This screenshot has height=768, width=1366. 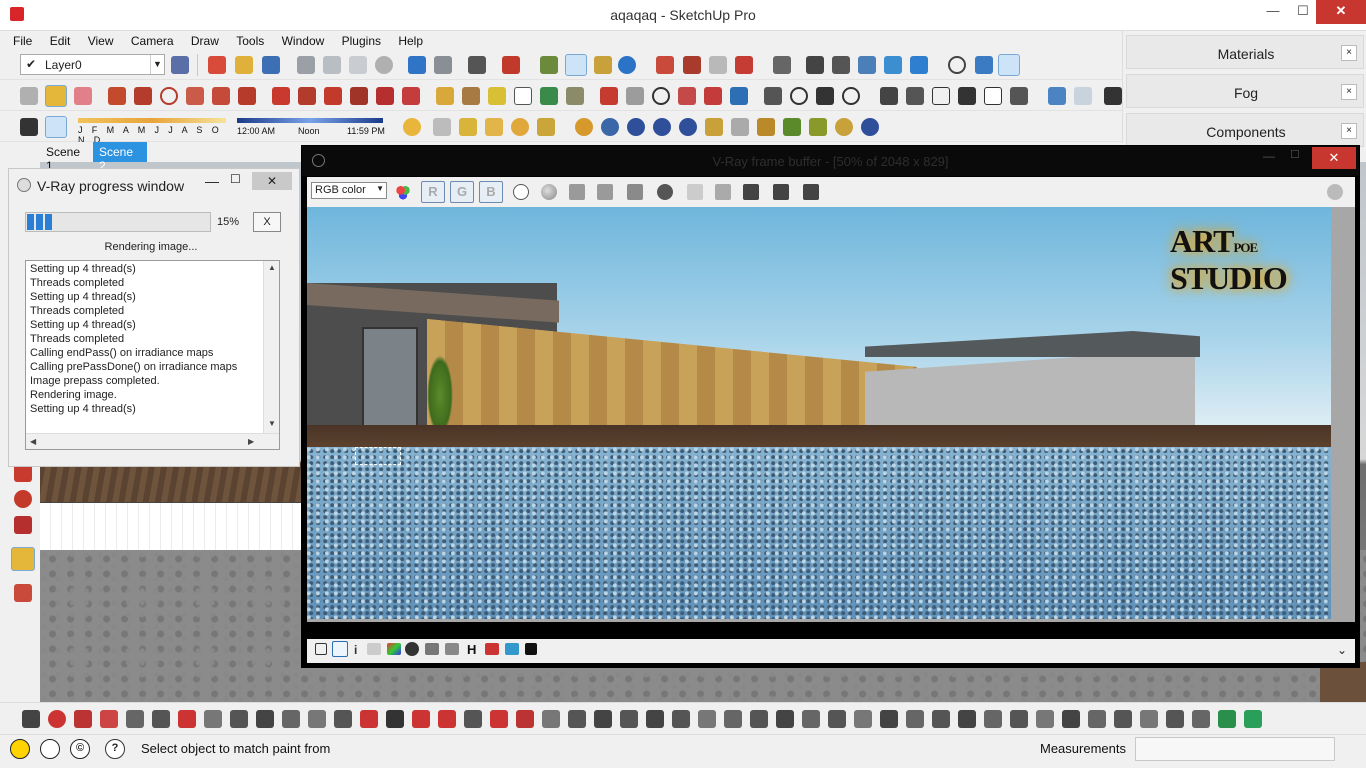 What do you see at coordinates (333, 96) in the screenshot?
I see `rotate-icon` at bounding box center [333, 96].